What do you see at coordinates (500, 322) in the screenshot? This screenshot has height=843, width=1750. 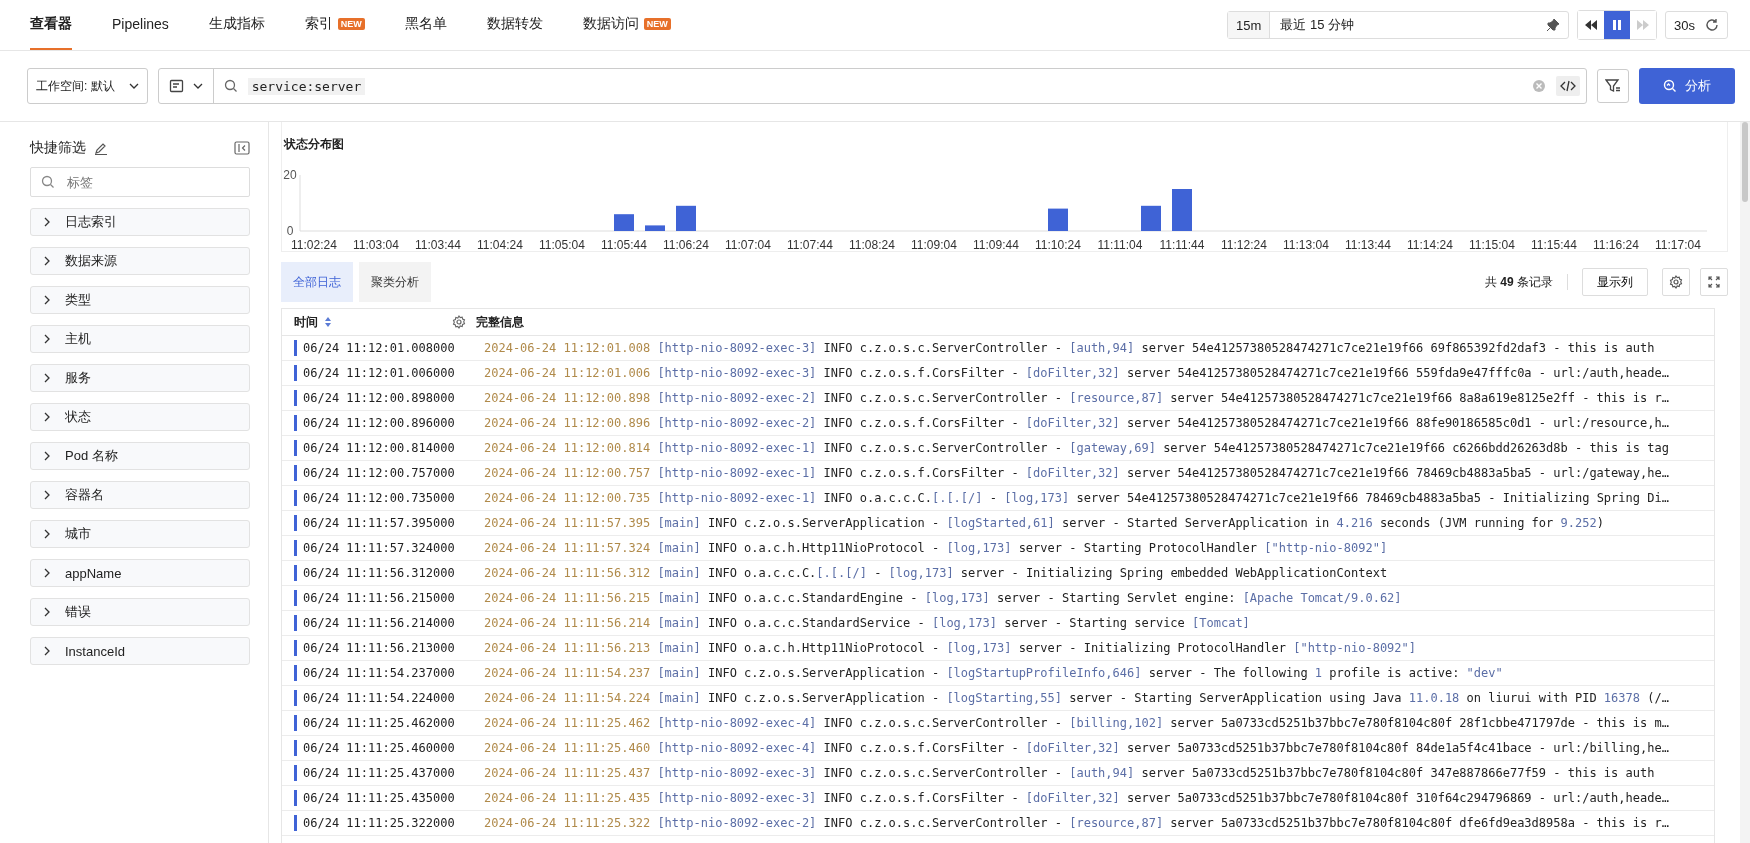 I see `column-header: 完整信息` at bounding box center [500, 322].